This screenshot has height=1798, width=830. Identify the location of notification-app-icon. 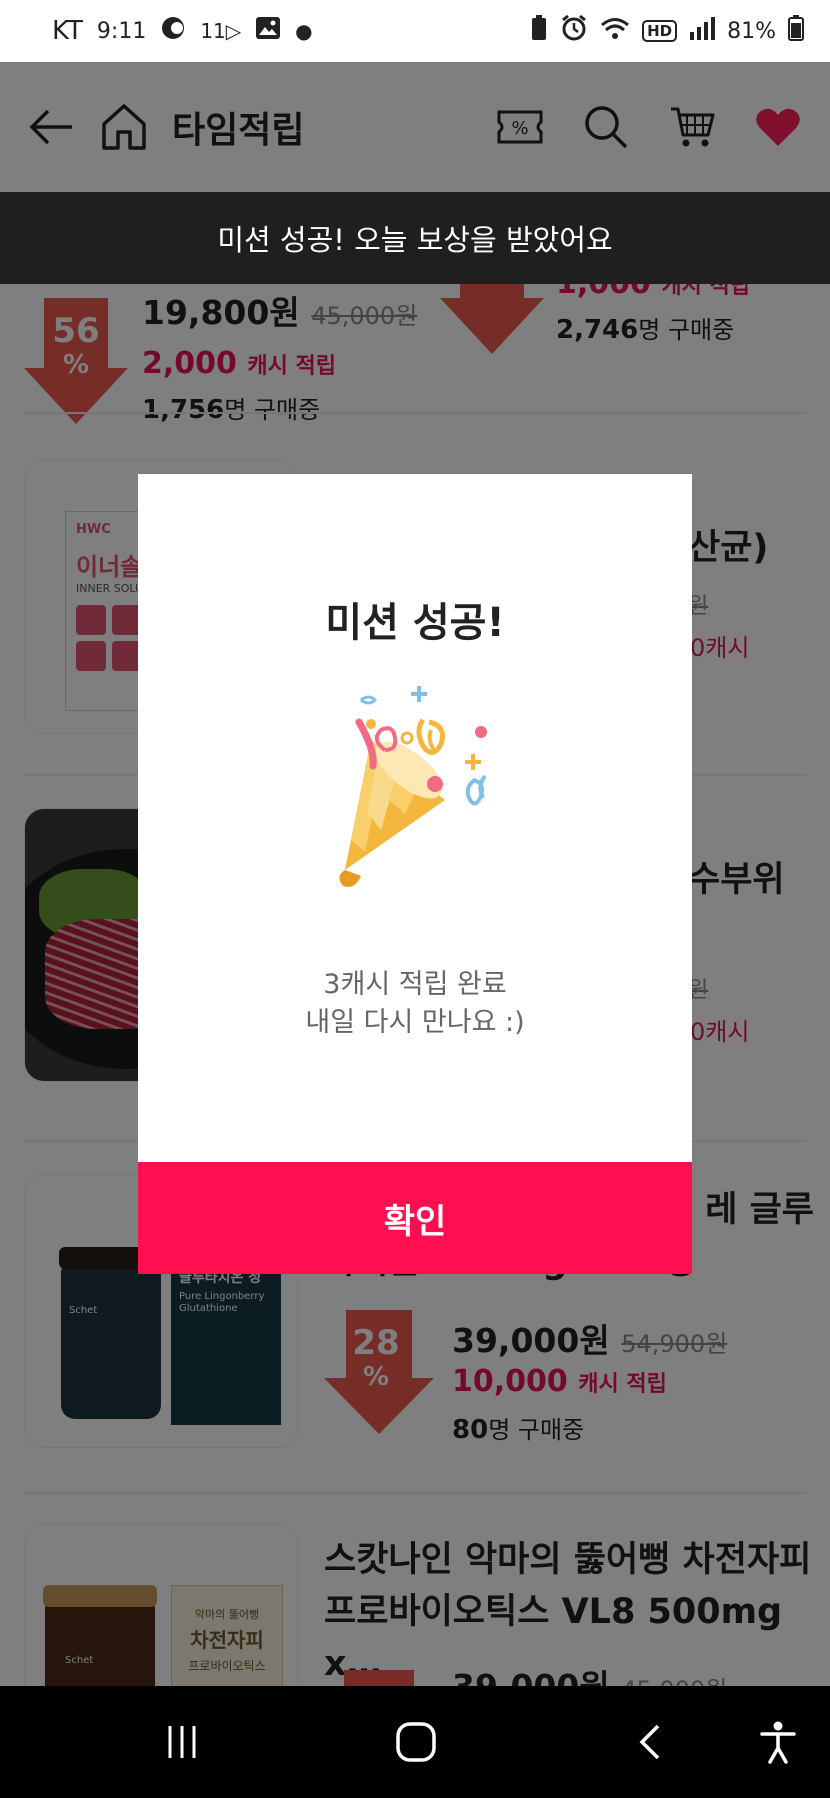
(173, 31).